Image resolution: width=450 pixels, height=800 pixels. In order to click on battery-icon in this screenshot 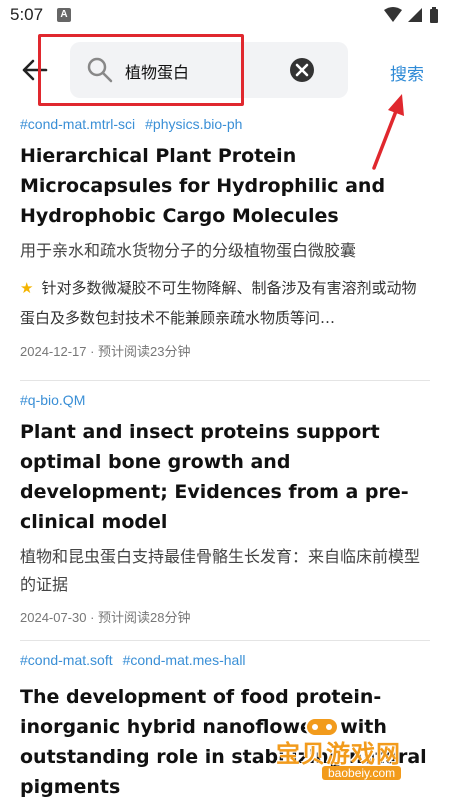, I will do `click(434, 16)`.